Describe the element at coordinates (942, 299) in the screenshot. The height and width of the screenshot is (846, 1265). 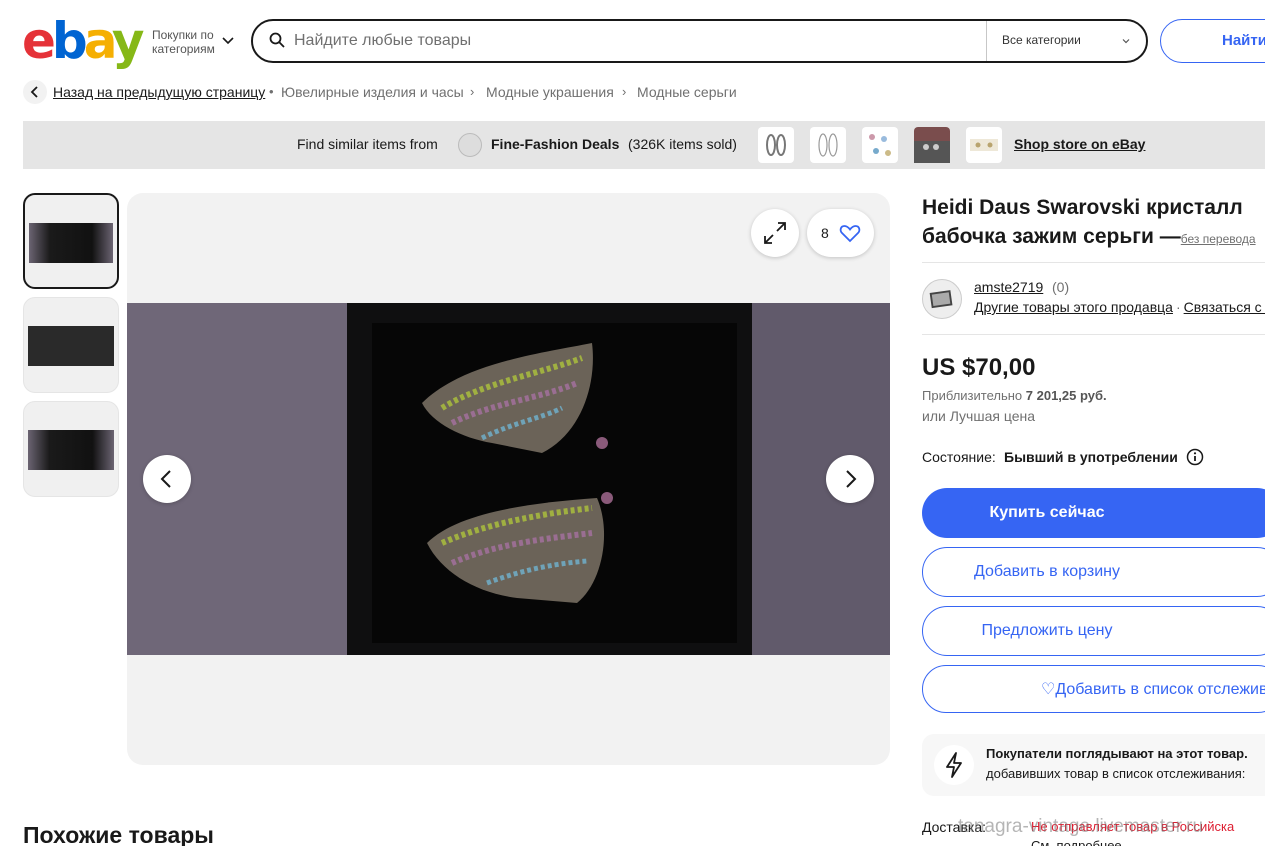
I see `seller-avatar` at that location.